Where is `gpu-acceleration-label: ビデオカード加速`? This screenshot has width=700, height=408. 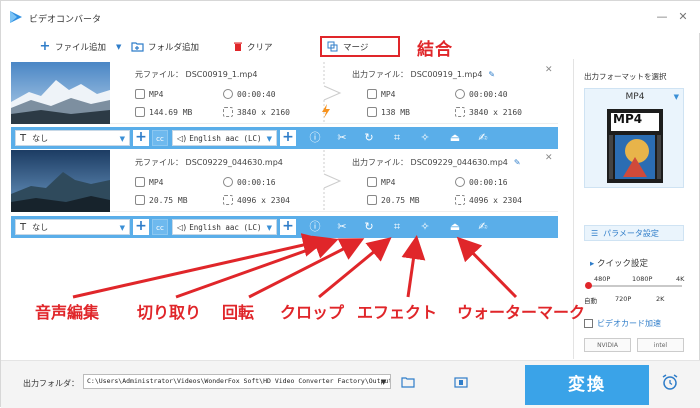
gpu-acceleration-label: ビデオカード加速 is located at coordinates (629, 323).